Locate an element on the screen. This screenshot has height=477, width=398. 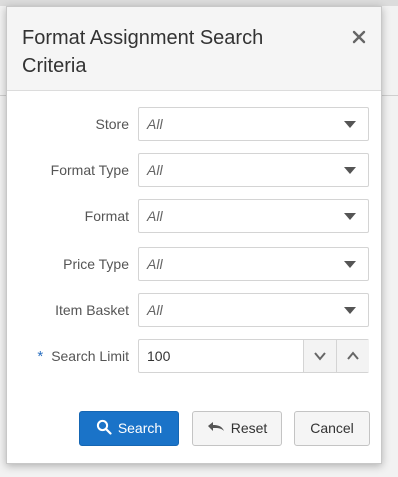
store-row: Store All is located at coordinates (194, 124).